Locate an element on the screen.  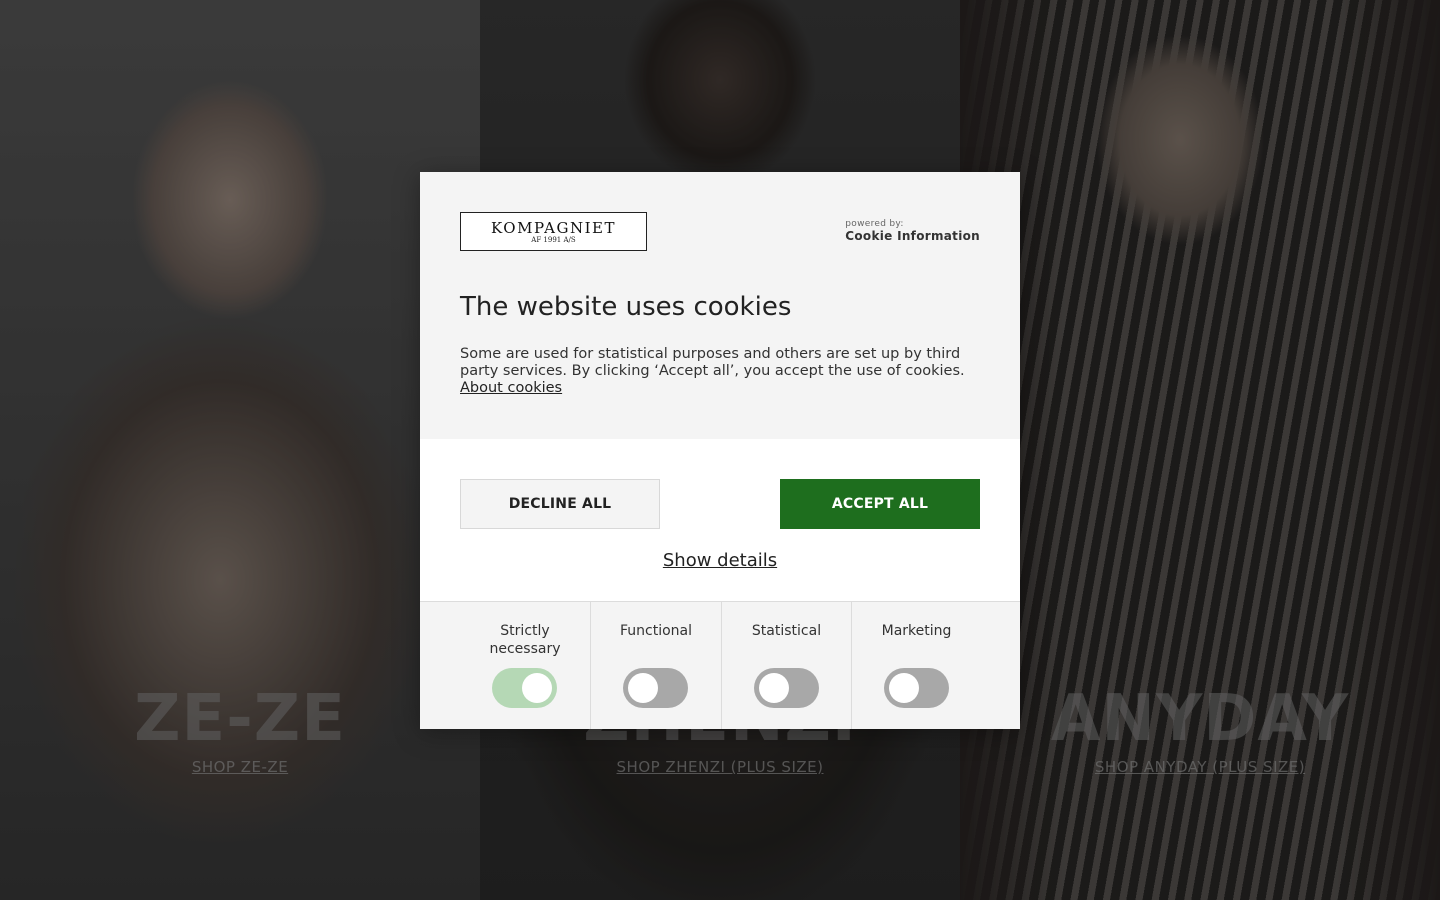
category-label: Statistical is located at coordinates (786, 631).